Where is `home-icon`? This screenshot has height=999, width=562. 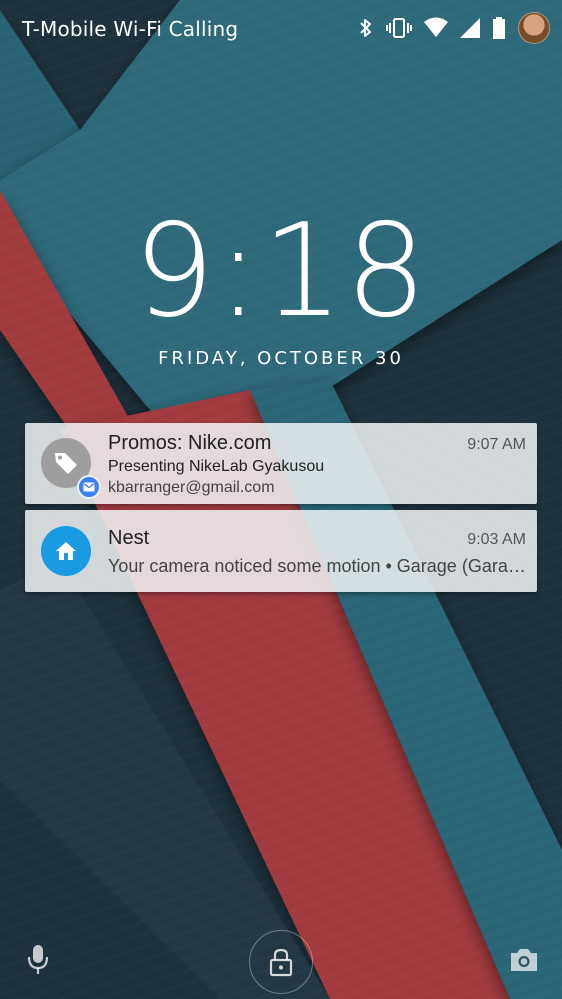
home-icon is located at coordinates (66, 551).